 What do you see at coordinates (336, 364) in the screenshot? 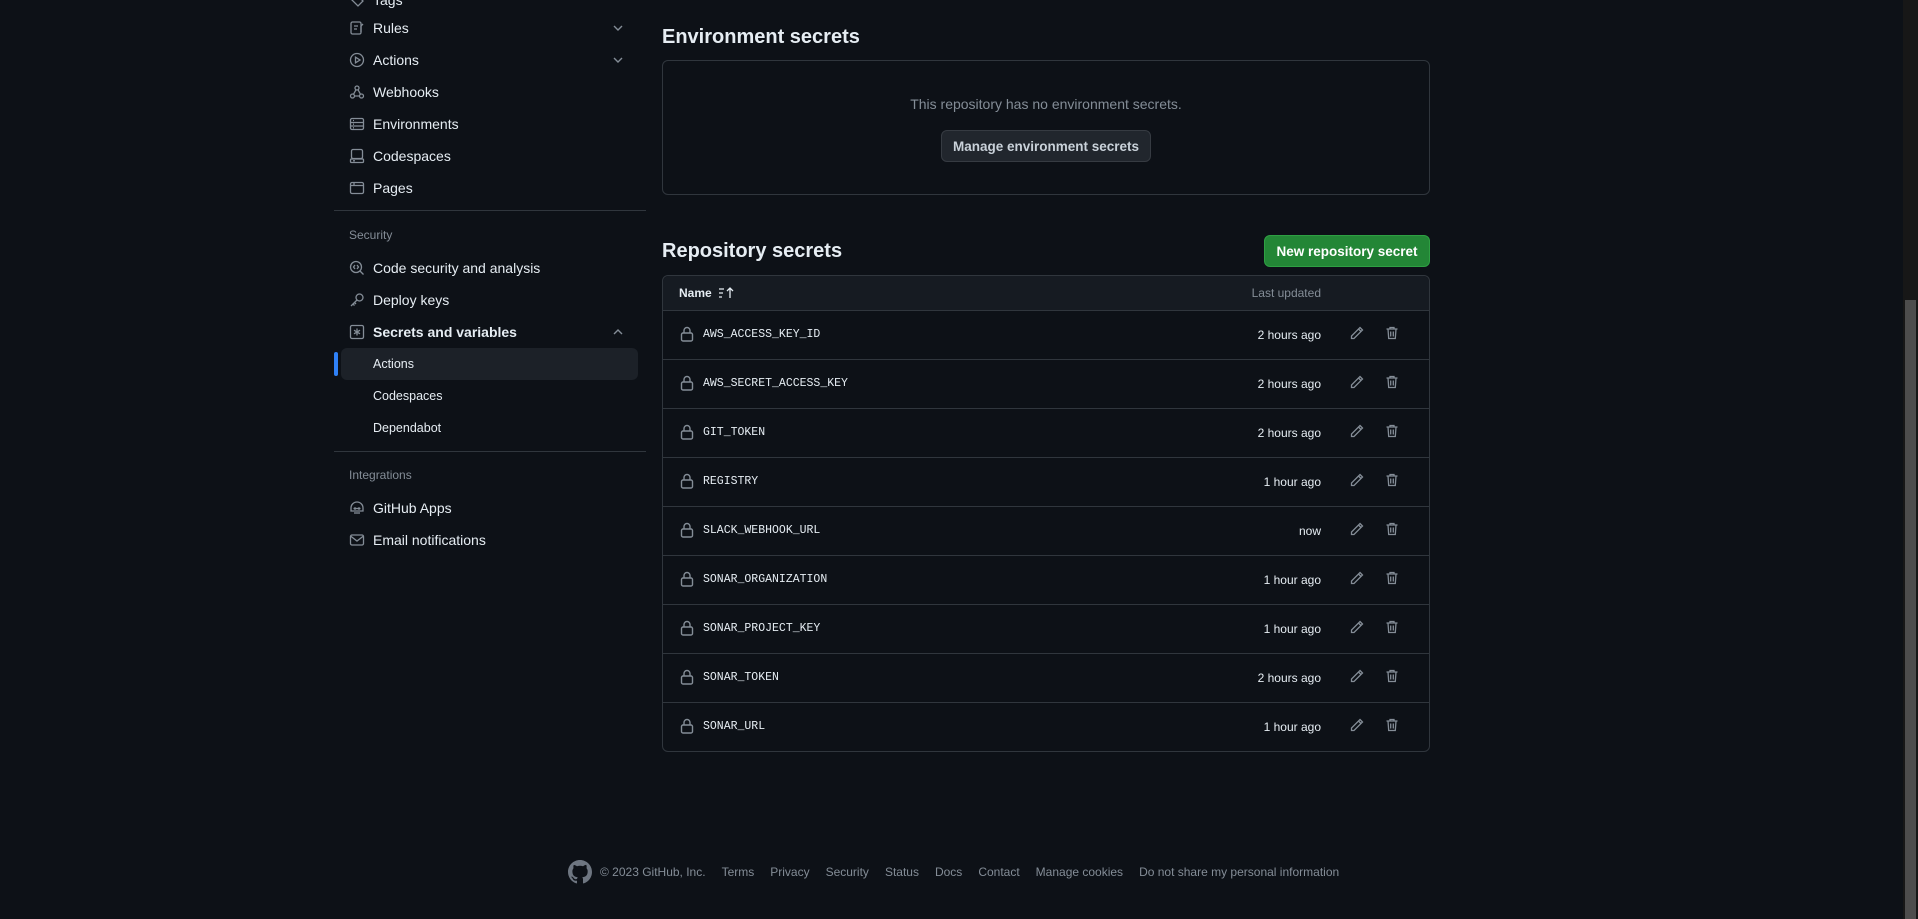
I see `active-indicator` at bounding box center [336, 364].